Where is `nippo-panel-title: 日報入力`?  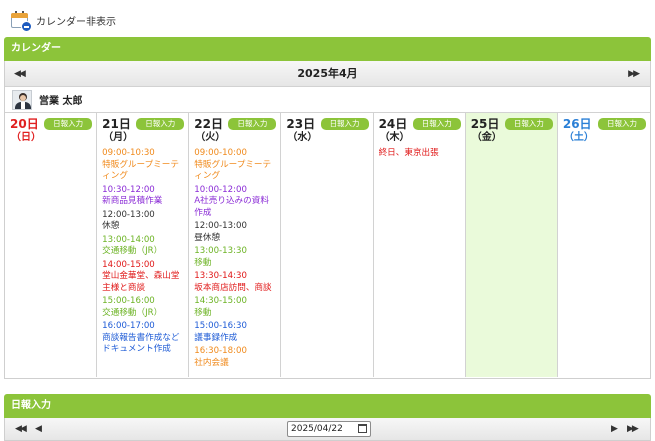 nippo-panel-title: 日報入力 is located at coordinates (31, 405).